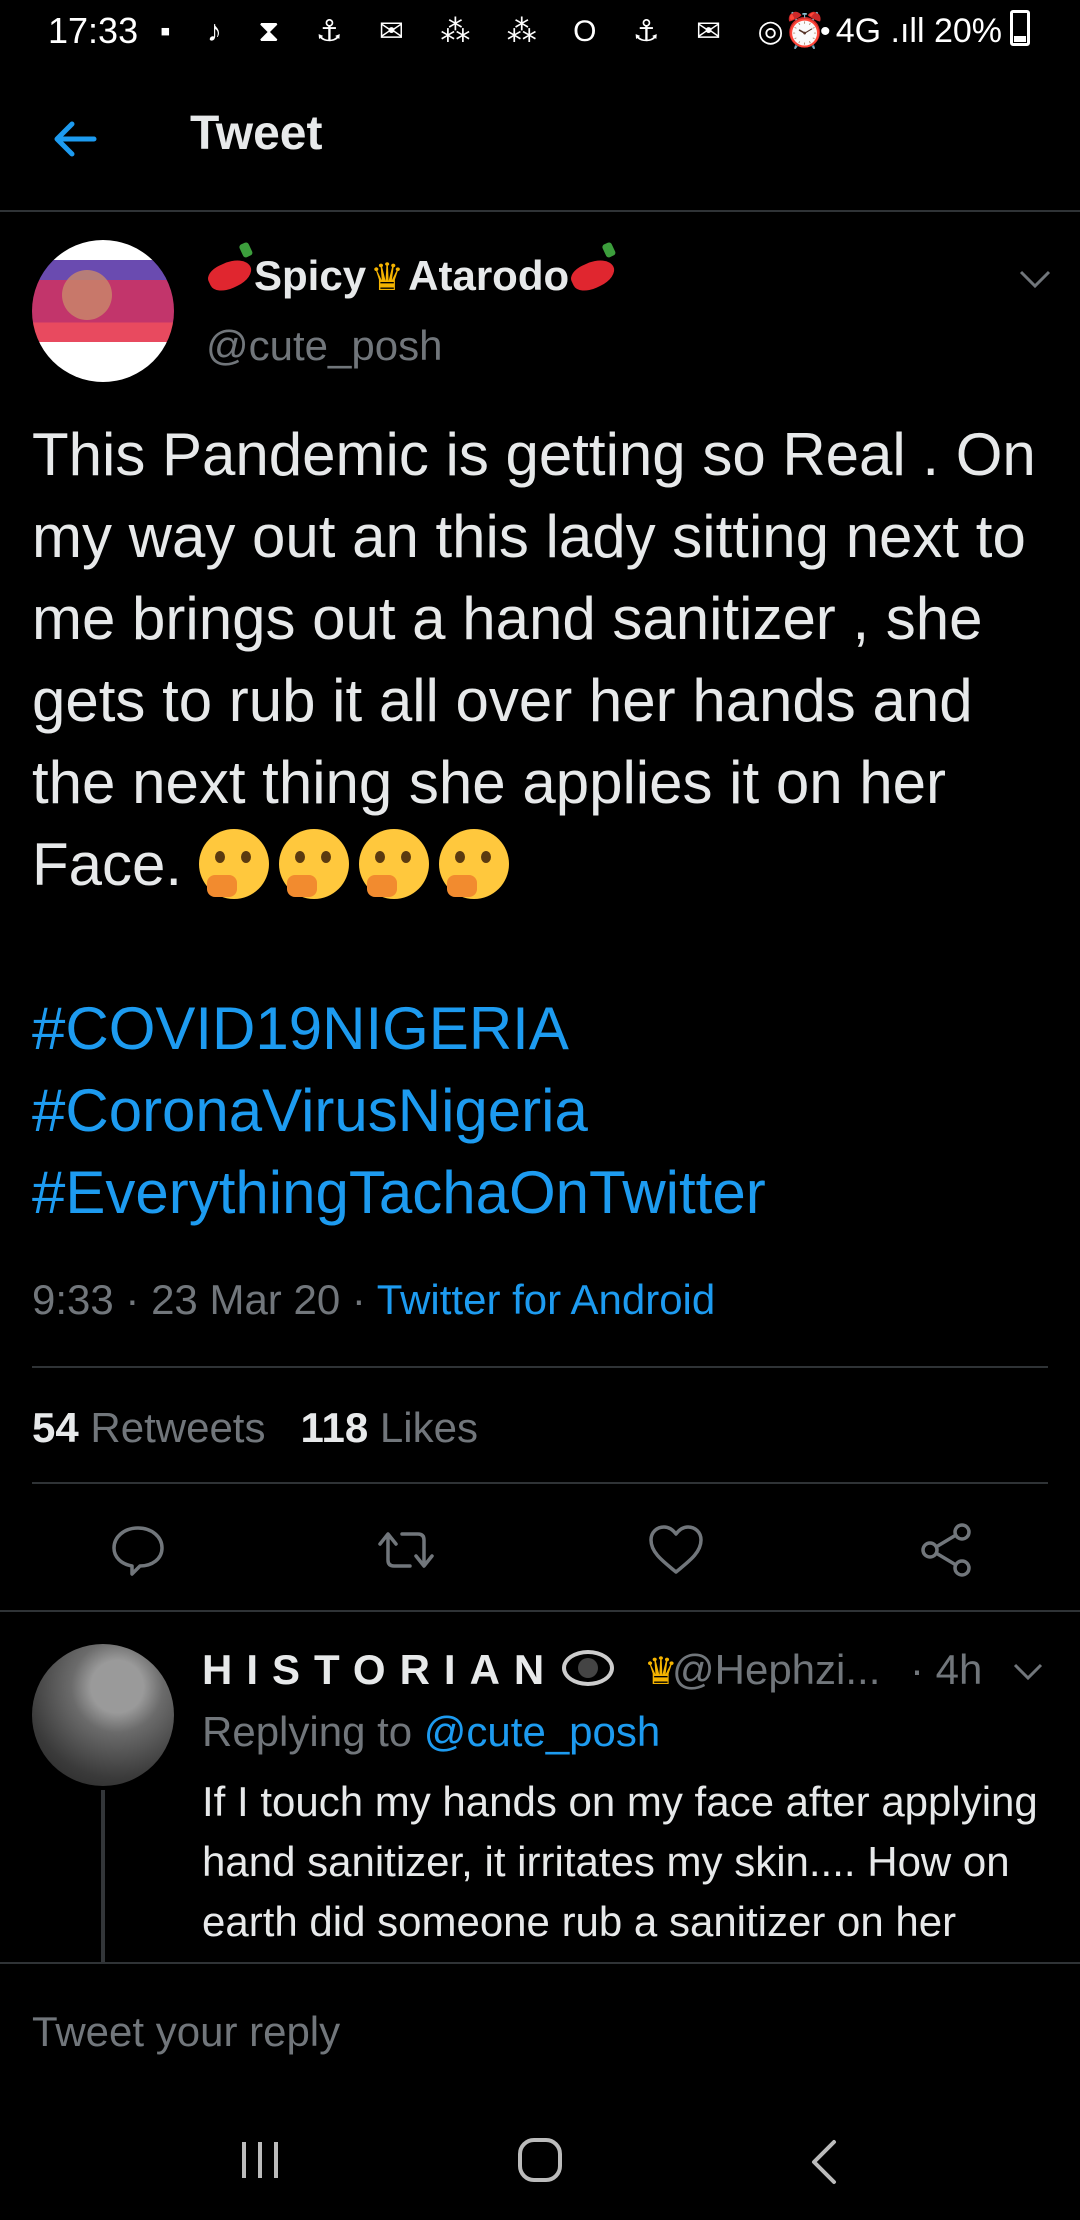 This screenshot has width=1080, height=2220. Describe the element at coordinates (387, 278) in the screenshot. I see `crown-icon: ♛` at that location.